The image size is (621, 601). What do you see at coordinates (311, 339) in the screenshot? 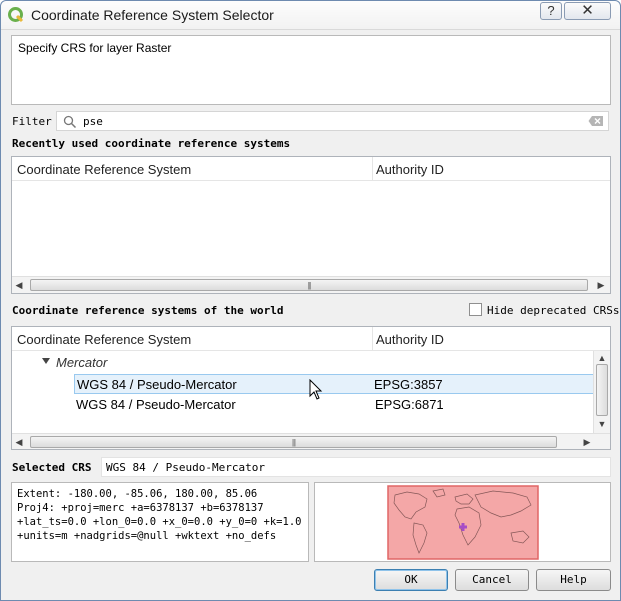
I see `world-table-header: Coordinate Reference System Authority ID` at bounding box center [311, 339].